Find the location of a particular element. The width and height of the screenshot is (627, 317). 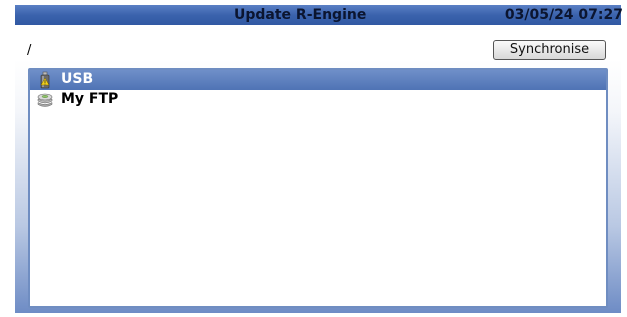

synchronise-button: Synchronise is located at coordinates (549, 50).